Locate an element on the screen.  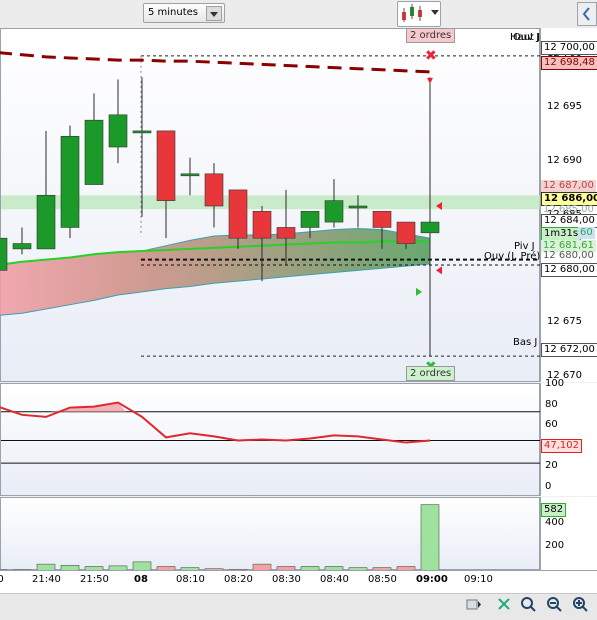
time-tick-label: 08:30 is located at coordinates (286, 579).